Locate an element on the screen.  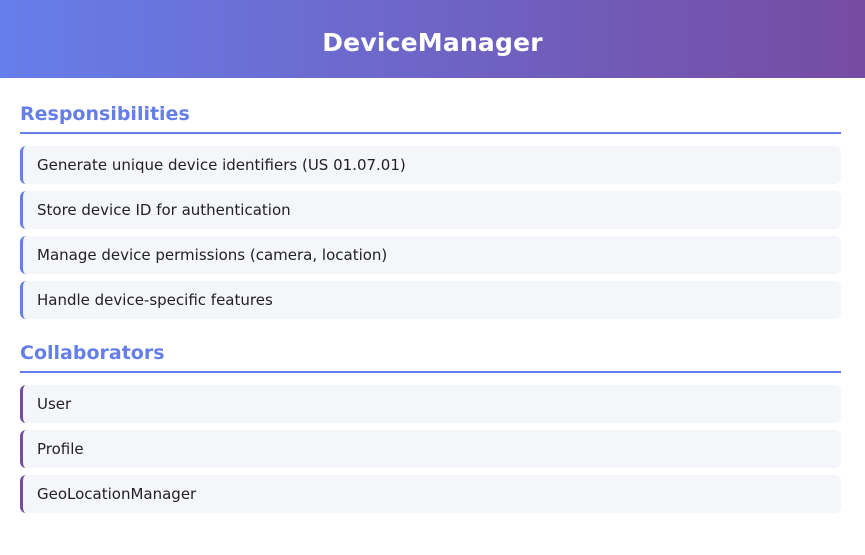
responsibility-item: Store device ID for authentication is located at coordinates (430, 210).